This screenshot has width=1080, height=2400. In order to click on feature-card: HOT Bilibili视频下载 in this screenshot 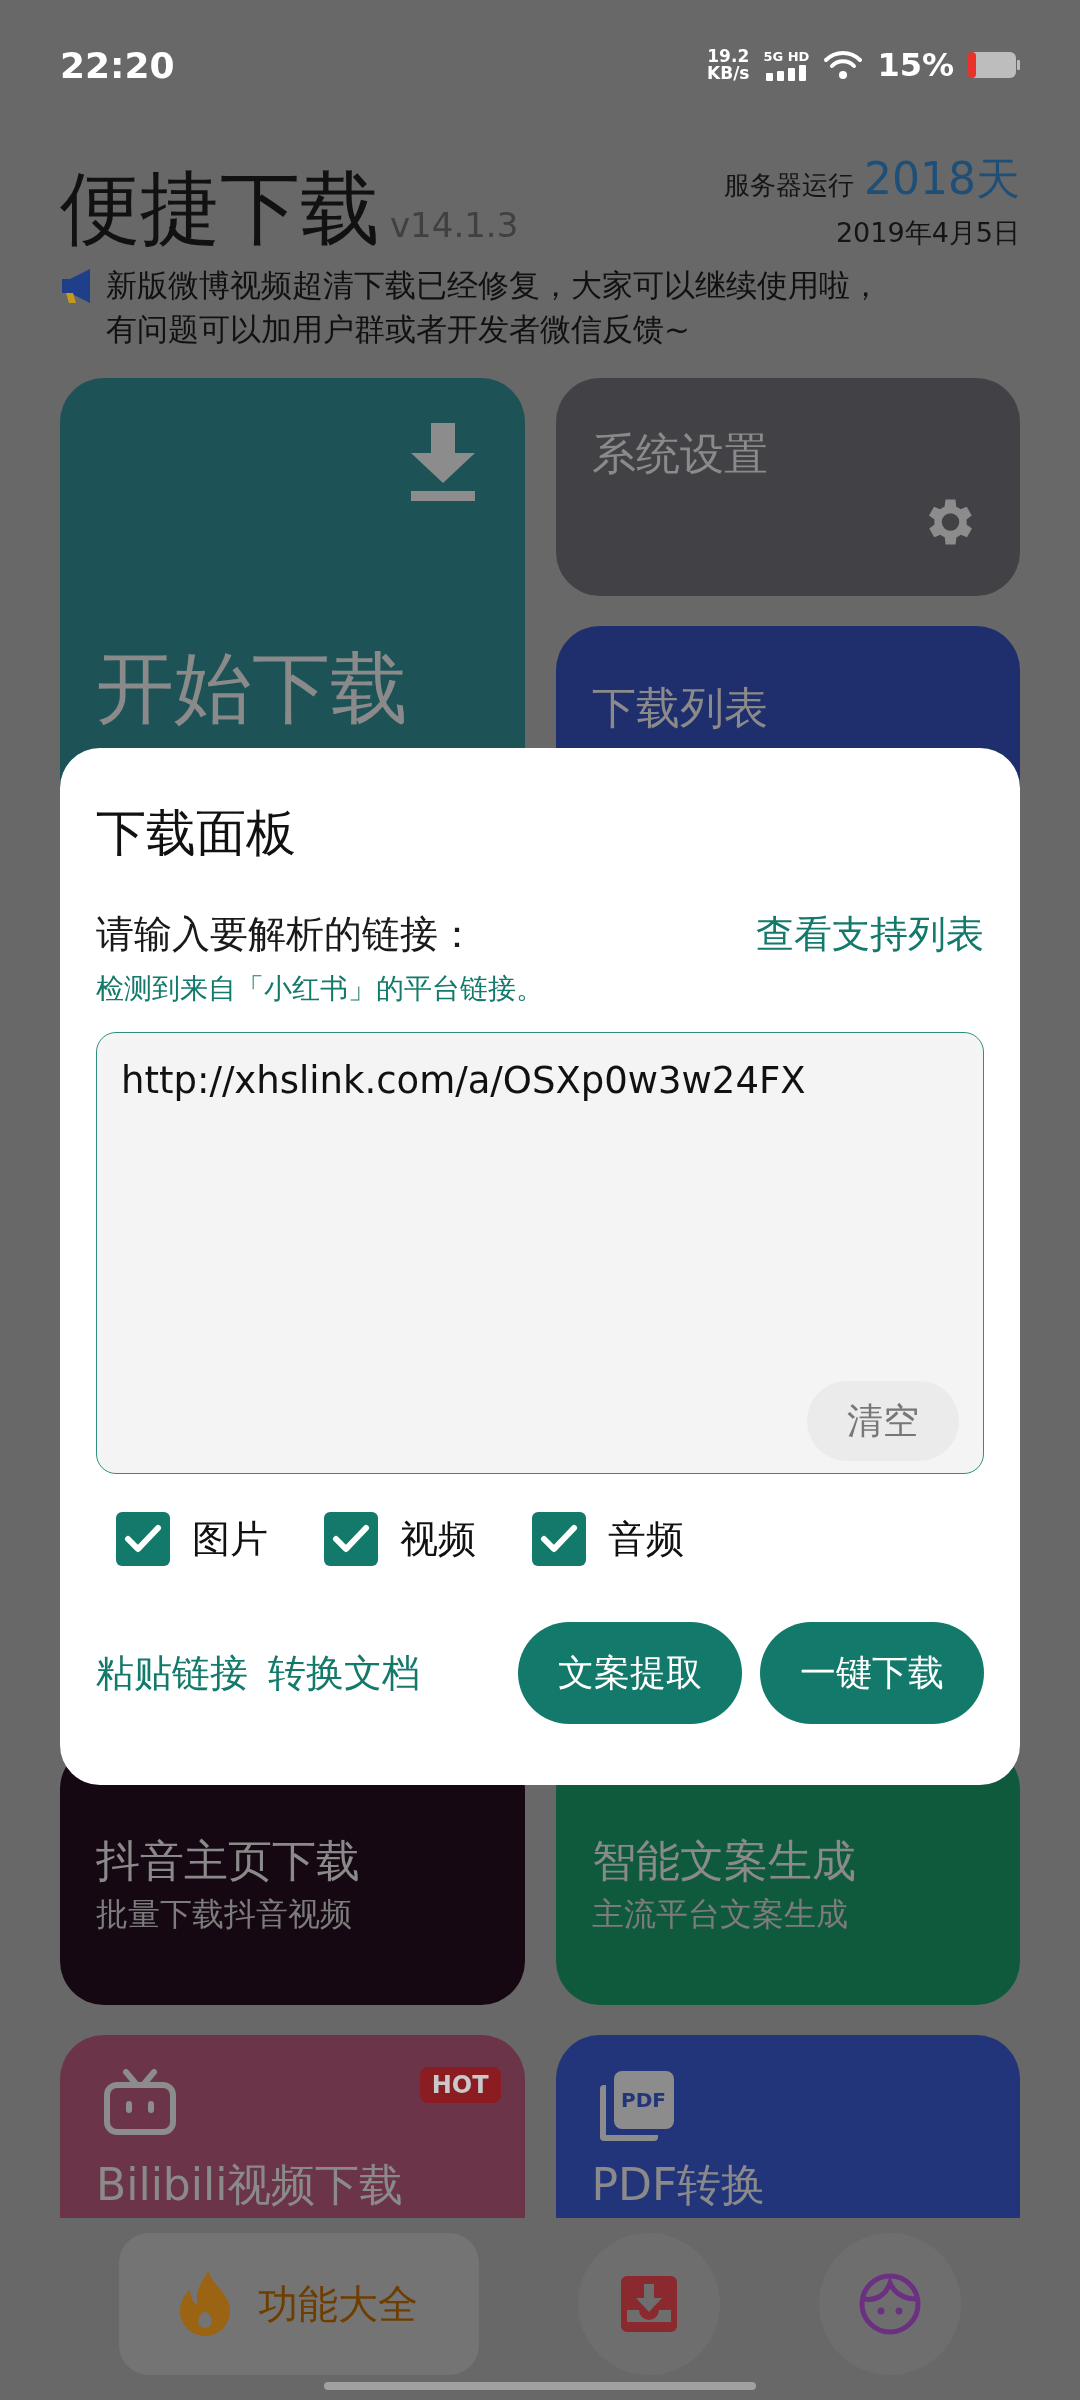, I will do `click(292, 2126)`.